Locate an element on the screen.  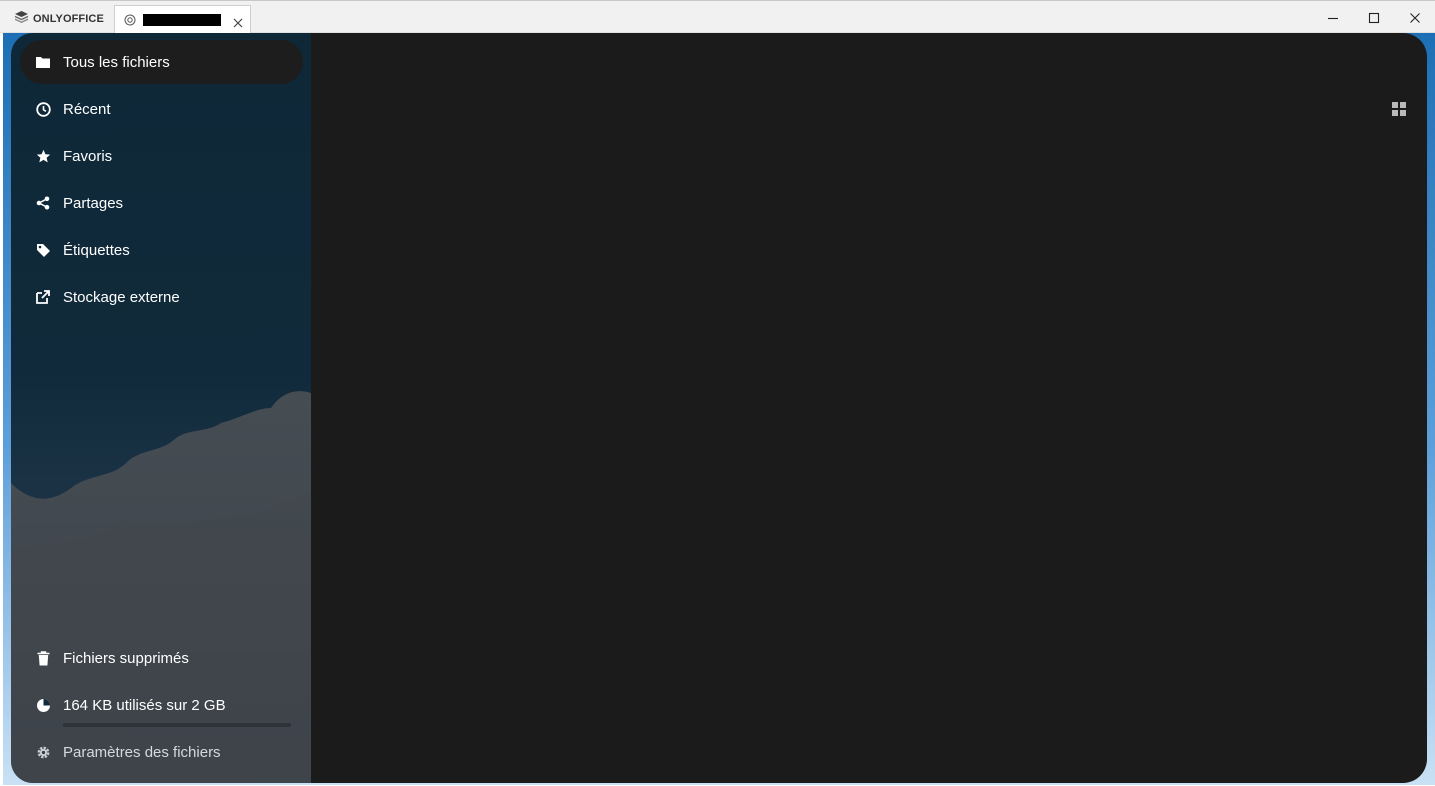
sidebar-item-label: Fichiers supprimés is located at coordinates (126, 658).